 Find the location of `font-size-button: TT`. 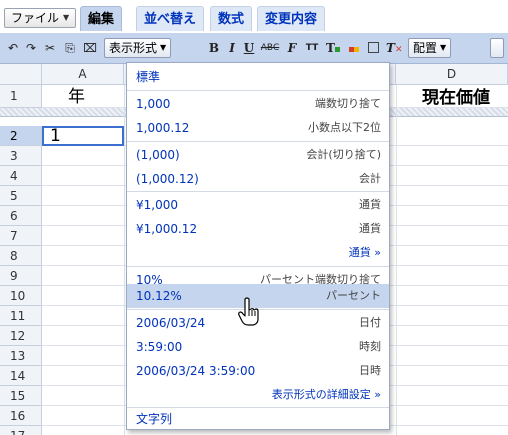

font-size-button: TT is located at coordinates (312, 48).